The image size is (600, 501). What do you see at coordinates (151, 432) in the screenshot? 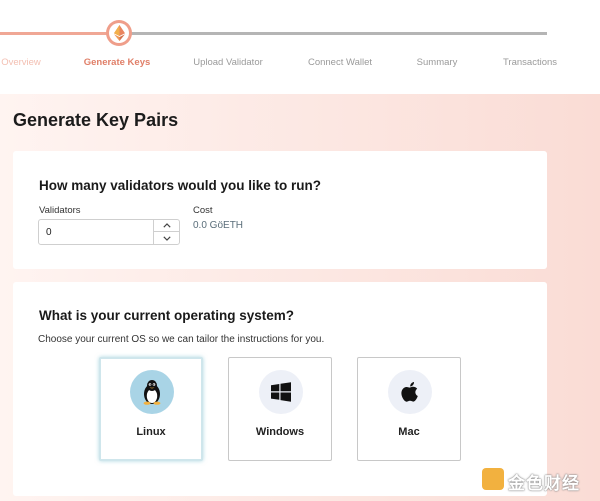
I see `os-option-linux-label: Linux` at bounding box center [151, 432].